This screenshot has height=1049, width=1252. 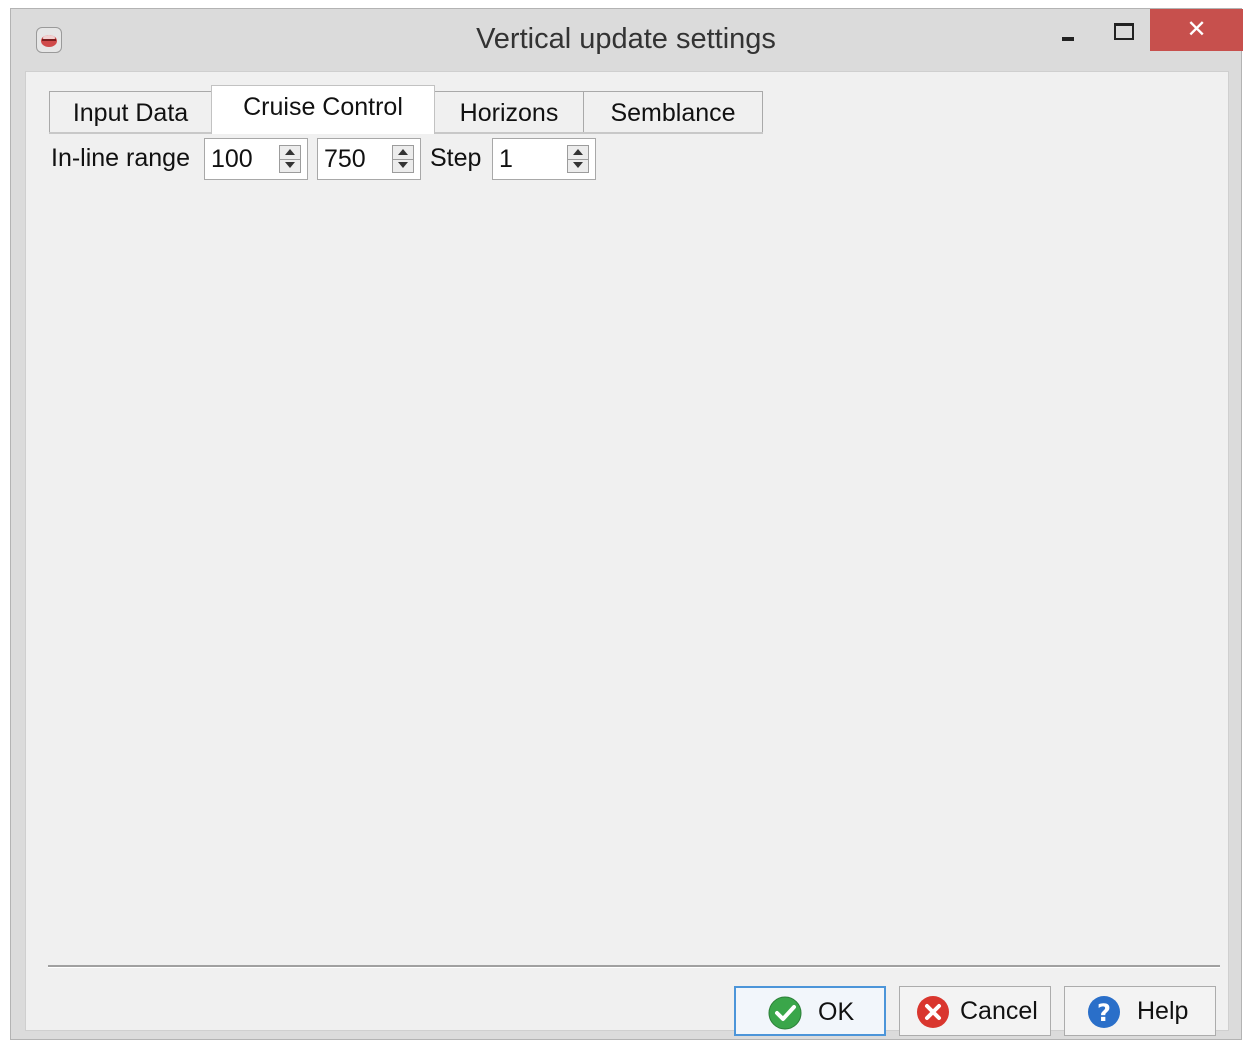 What do you see at coordinates (999, 1011) in the screenshot?
I see `cancel-label: Cancel` at bounding box center [999, 1011].